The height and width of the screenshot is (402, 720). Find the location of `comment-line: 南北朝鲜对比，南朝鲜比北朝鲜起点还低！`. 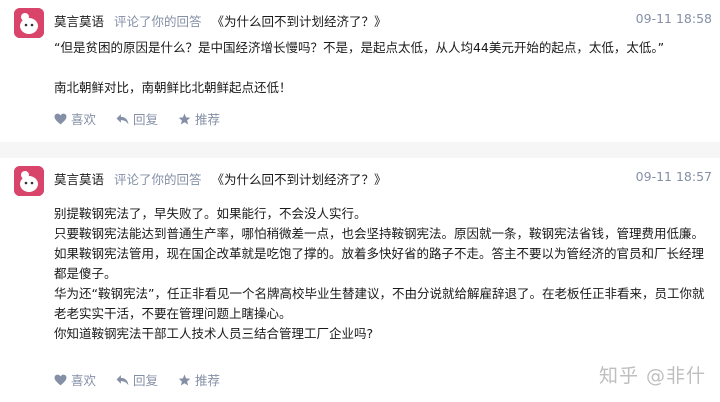

comment-line: 南北朝鲜对比，南朝鲜比北朝鲜起点还低！ is located at coordinates (173, 87).